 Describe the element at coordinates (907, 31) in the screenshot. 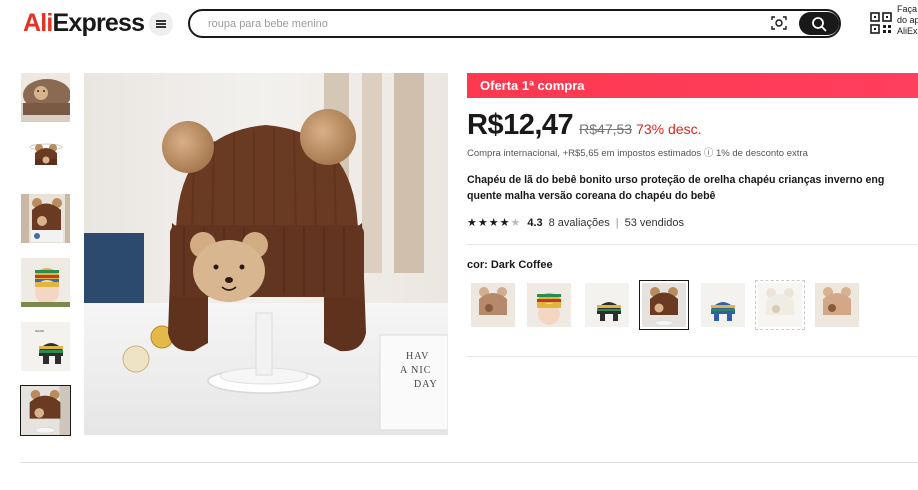

I see `app-promo-line: AliExp` at that location.